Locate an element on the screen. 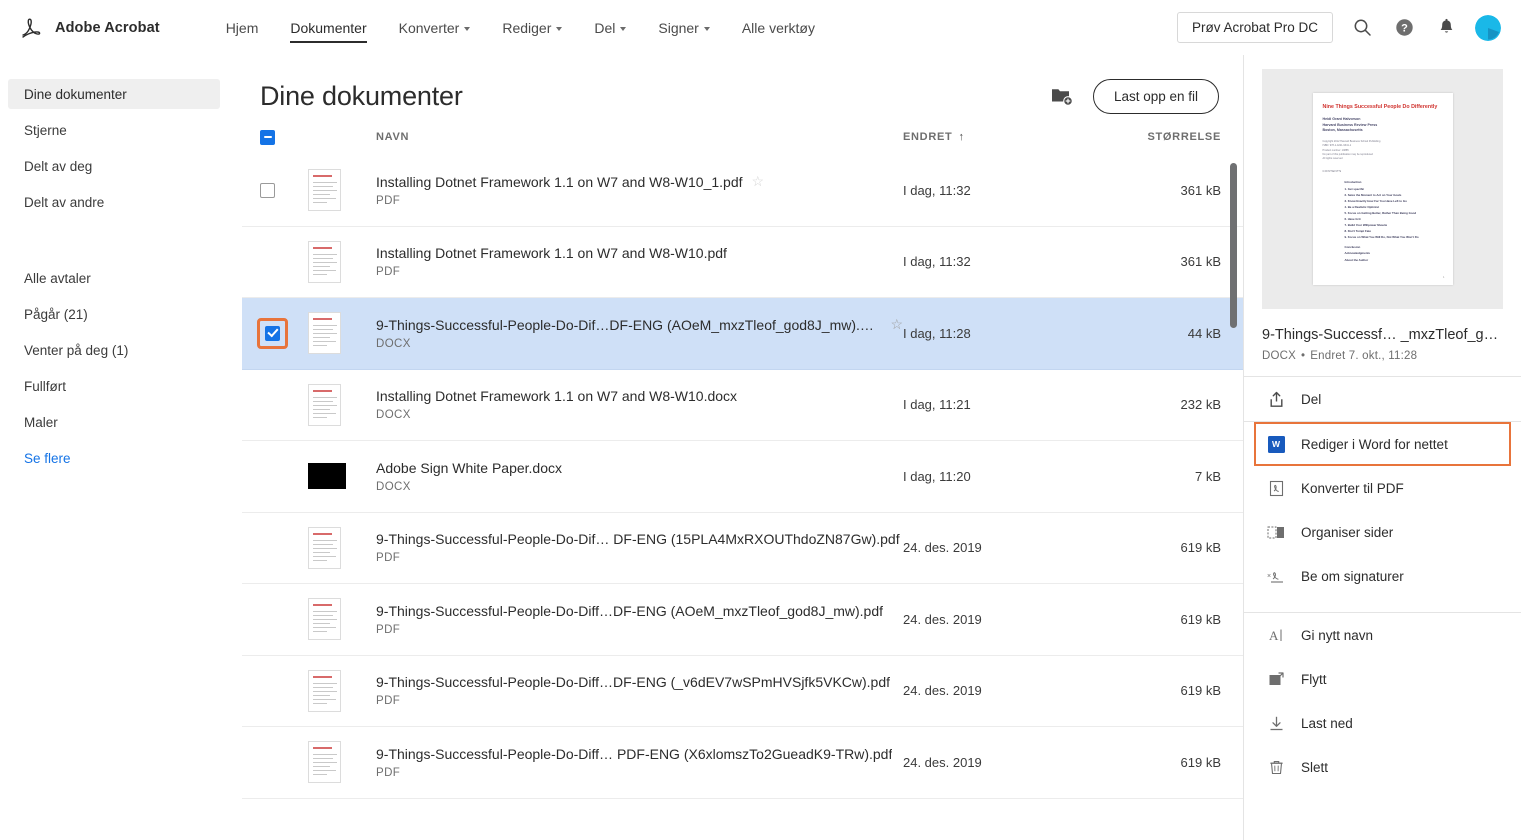 The width and height of the screenshot is (1521, 840). sidebar-item-label: Fullført is located at coordinates (45, 386).